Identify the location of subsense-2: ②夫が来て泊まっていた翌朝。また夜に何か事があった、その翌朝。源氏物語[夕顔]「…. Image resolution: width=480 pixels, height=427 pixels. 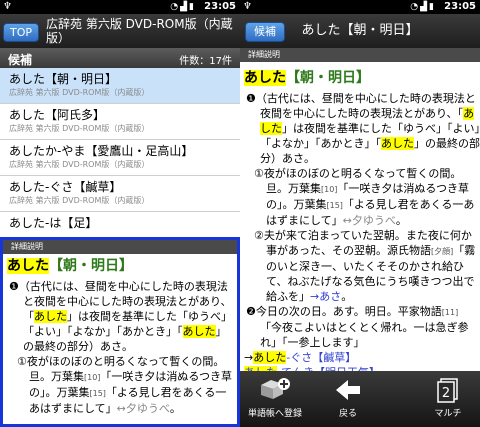
(365, 266).